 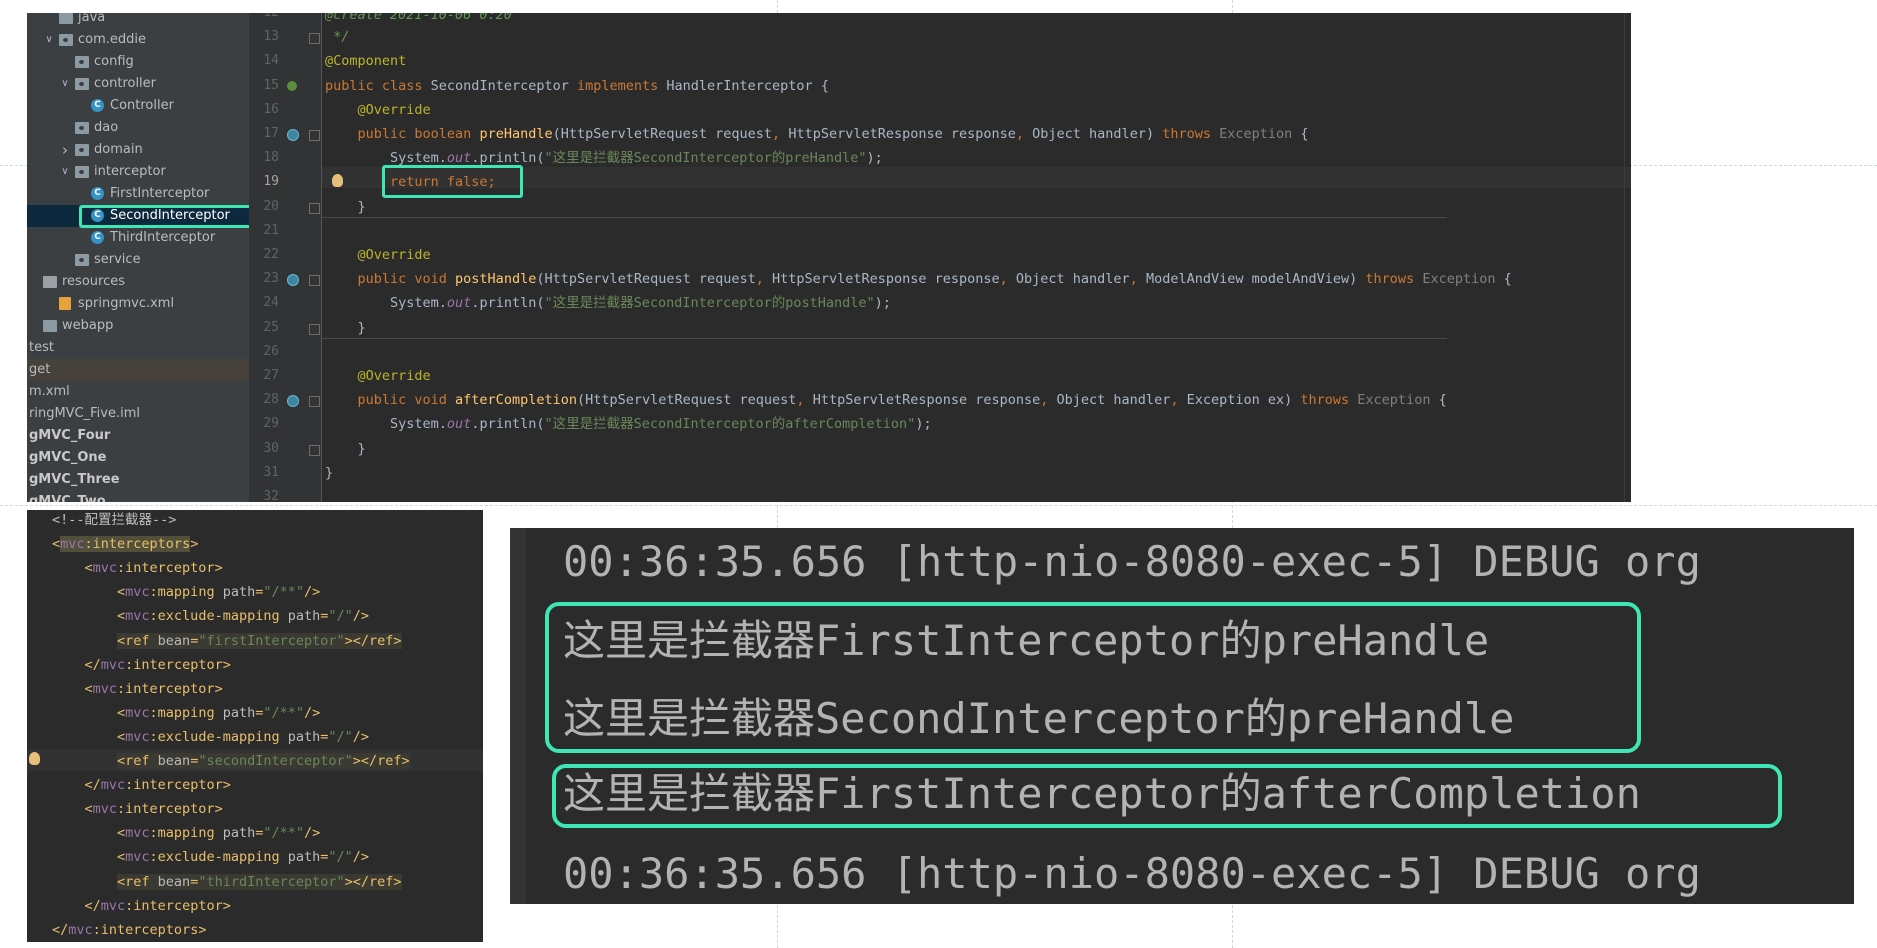 What do you see at coordinates (138, 84) in the screenshot?
I see `tree-item: ∨ controller` at bounding box center [138, 84].